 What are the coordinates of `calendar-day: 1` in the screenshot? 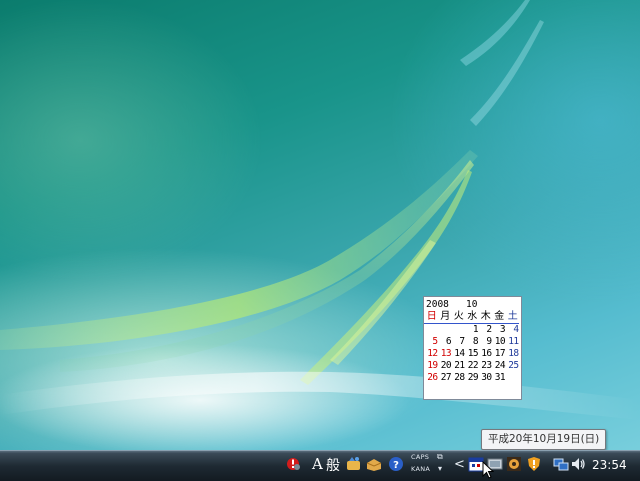 It's located at (475, 329).